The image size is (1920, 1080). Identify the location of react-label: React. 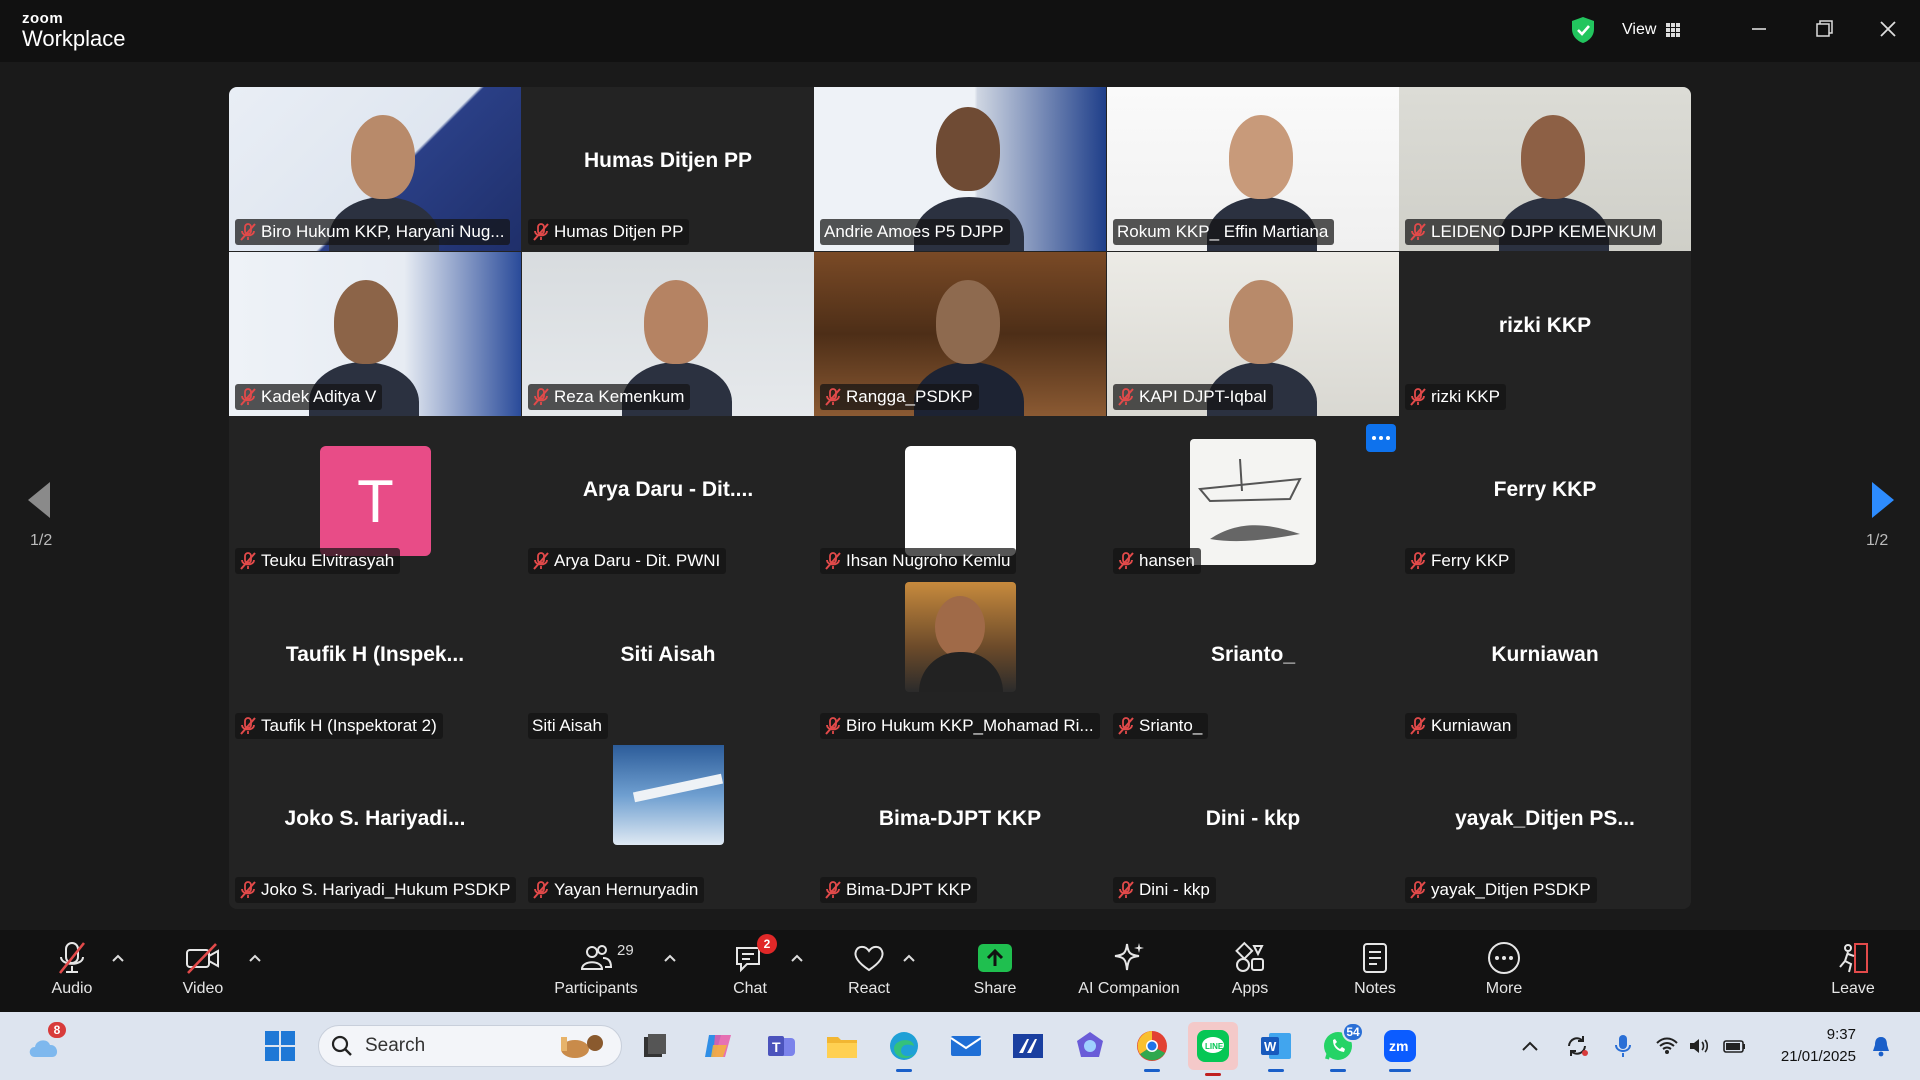
(869, 988).